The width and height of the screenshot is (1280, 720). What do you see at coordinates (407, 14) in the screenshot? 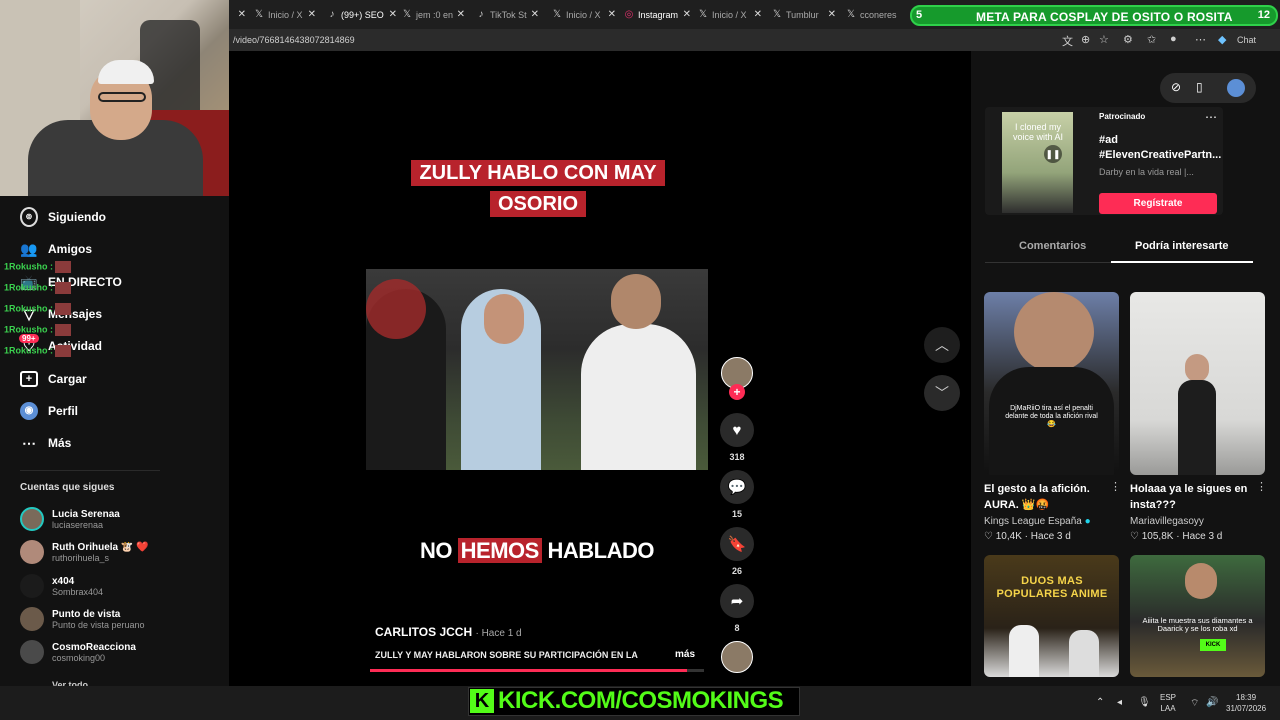
I see `x-logo-icon: 𝕏` at bounding box center [407, 14].